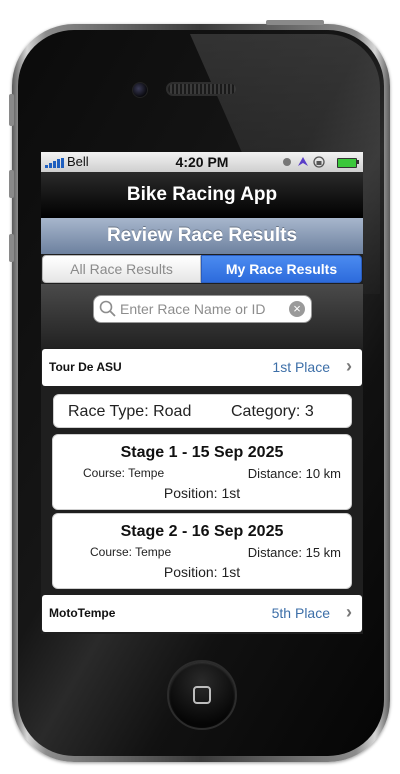 This screenshot has height=774, width=400. What do you see at coordinates (107, 308) in the screenshot?
I see `search-icon` at bounding box center [107, 308].